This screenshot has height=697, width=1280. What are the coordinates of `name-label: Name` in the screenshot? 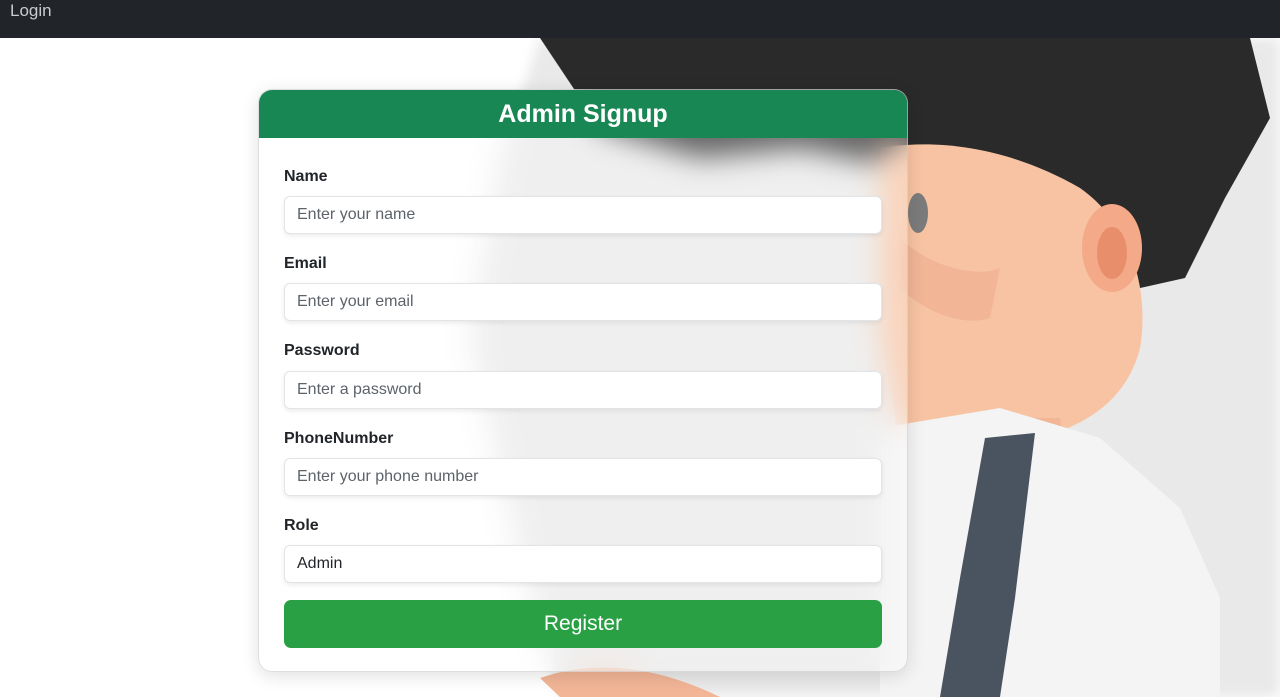 It's located at (306, 176).